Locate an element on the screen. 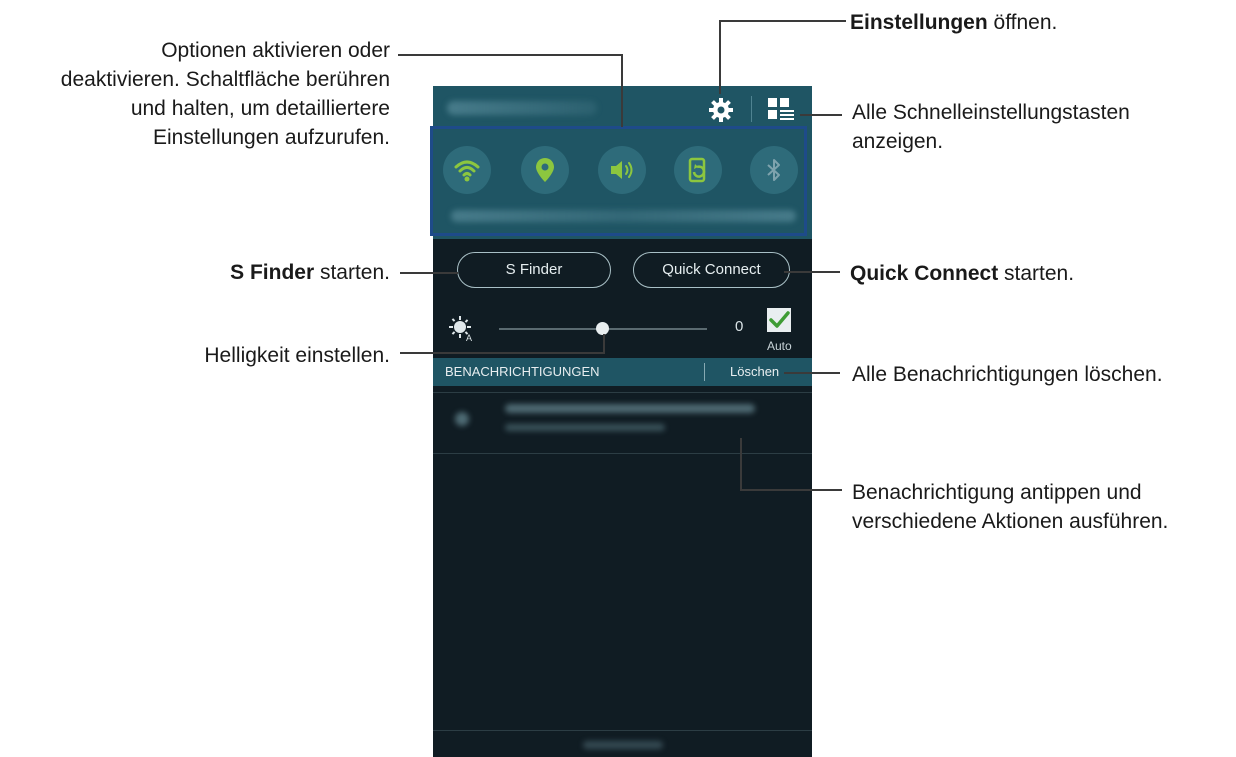 The height and width of the screenshot is (757, 1236). quickconnect-annotation-bold: Quick Connect is located at coordinates (924, 273).